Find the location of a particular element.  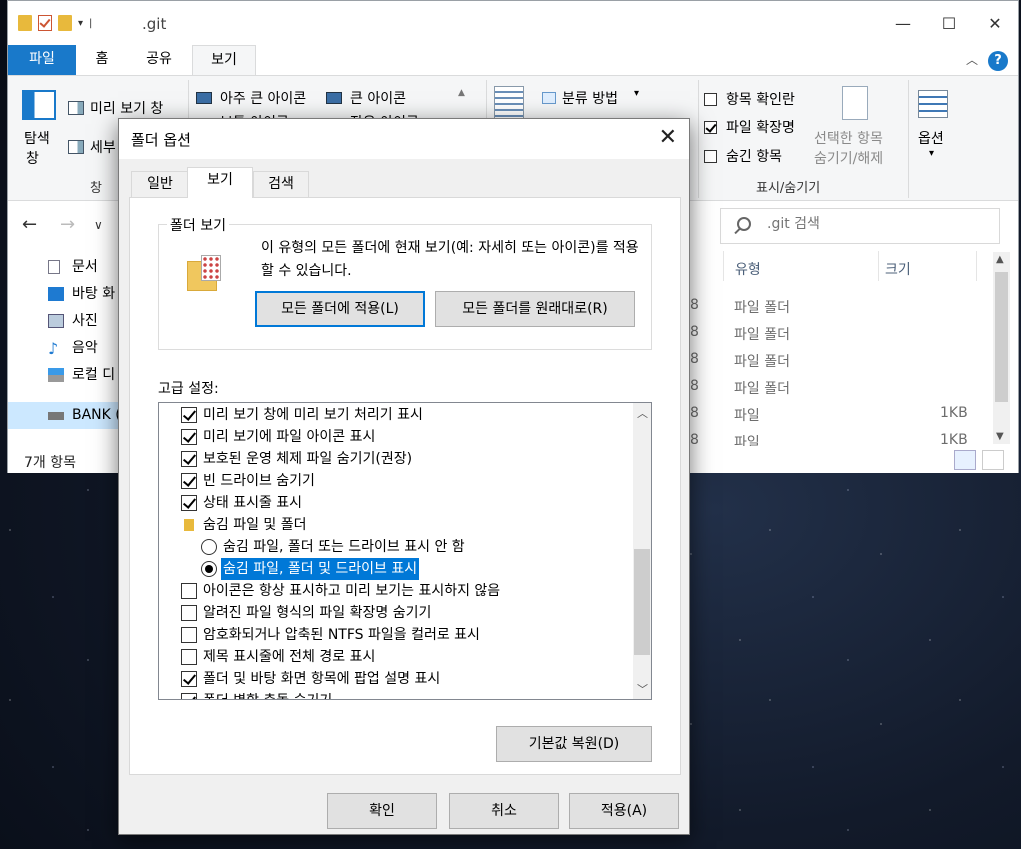

layout-scroll-up-icon: ▲ is located at coordinates (461, 93).